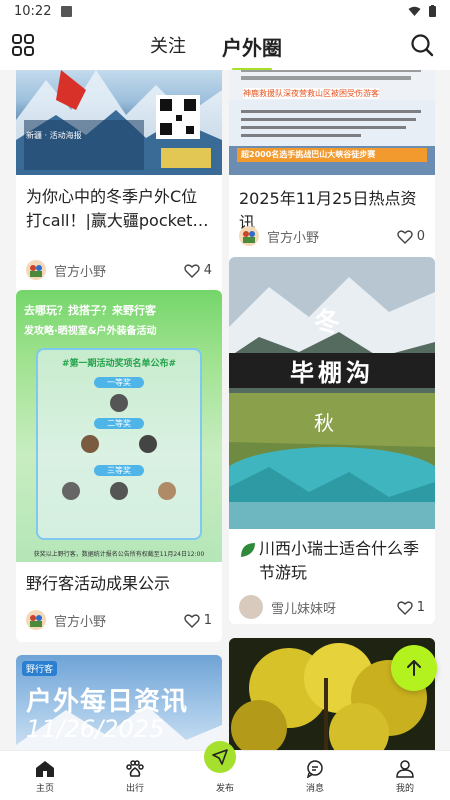 The width and height of the screenshot is (450, 800). What do you see at coordinates (23, 45) in the screenshot?
I see `grid-menu-icon` at bounding box center [23, 45].